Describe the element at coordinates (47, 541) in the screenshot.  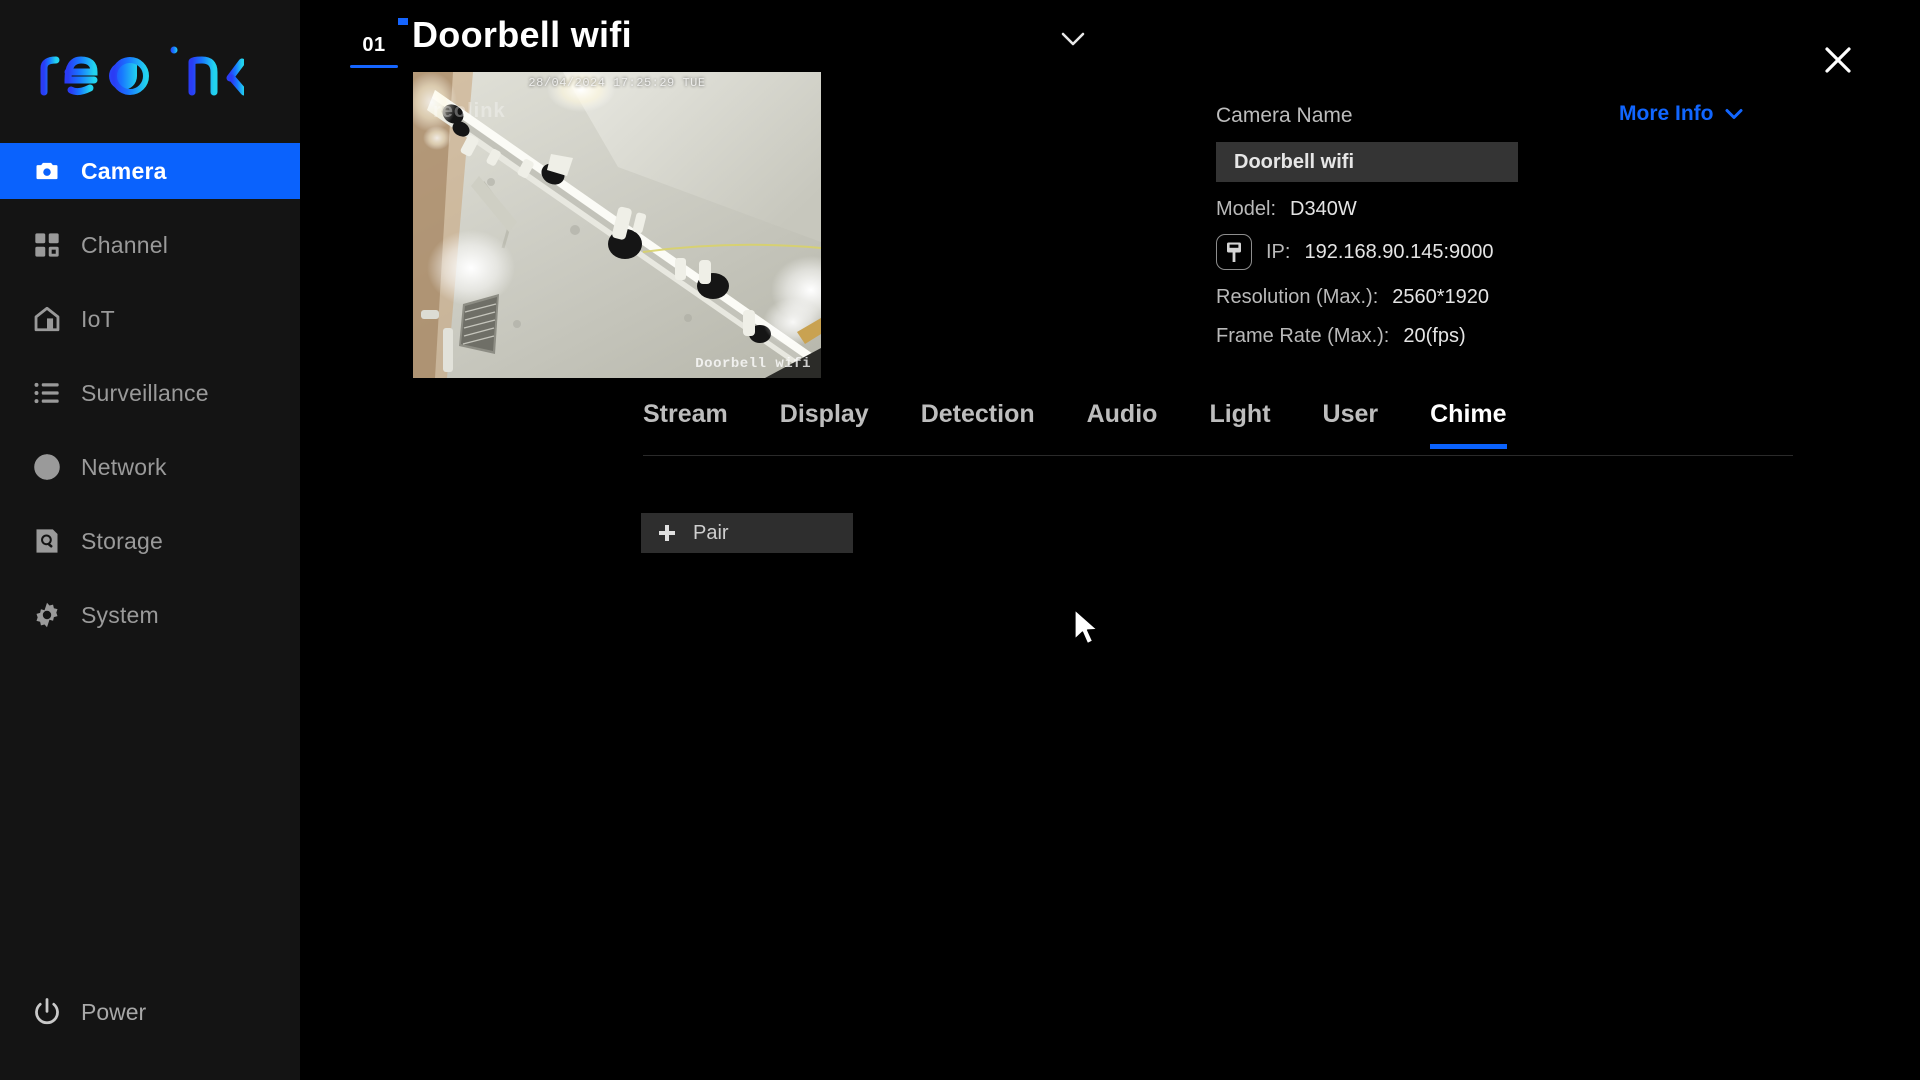
I see `hard-drive-icon` at that location.